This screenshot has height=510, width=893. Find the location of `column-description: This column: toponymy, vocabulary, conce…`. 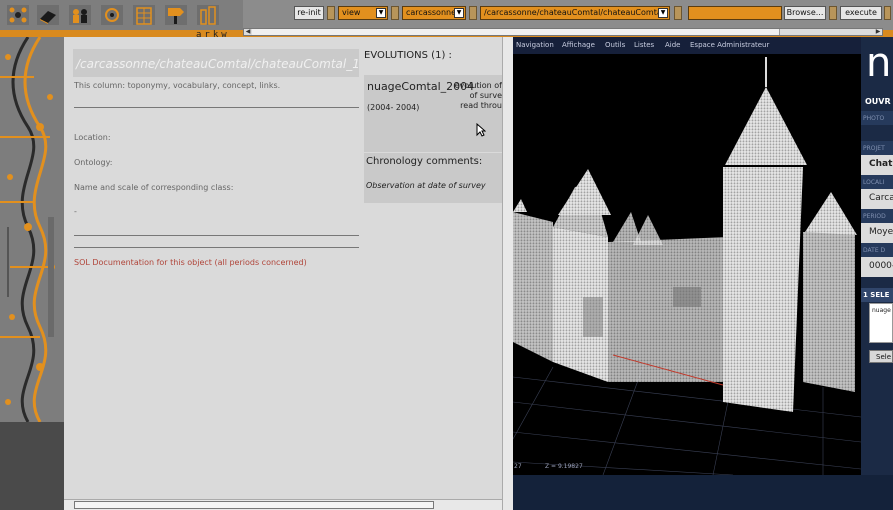

column-description: This column: toponymy, vocabulary, conce… is located at coordinates (177, 85).